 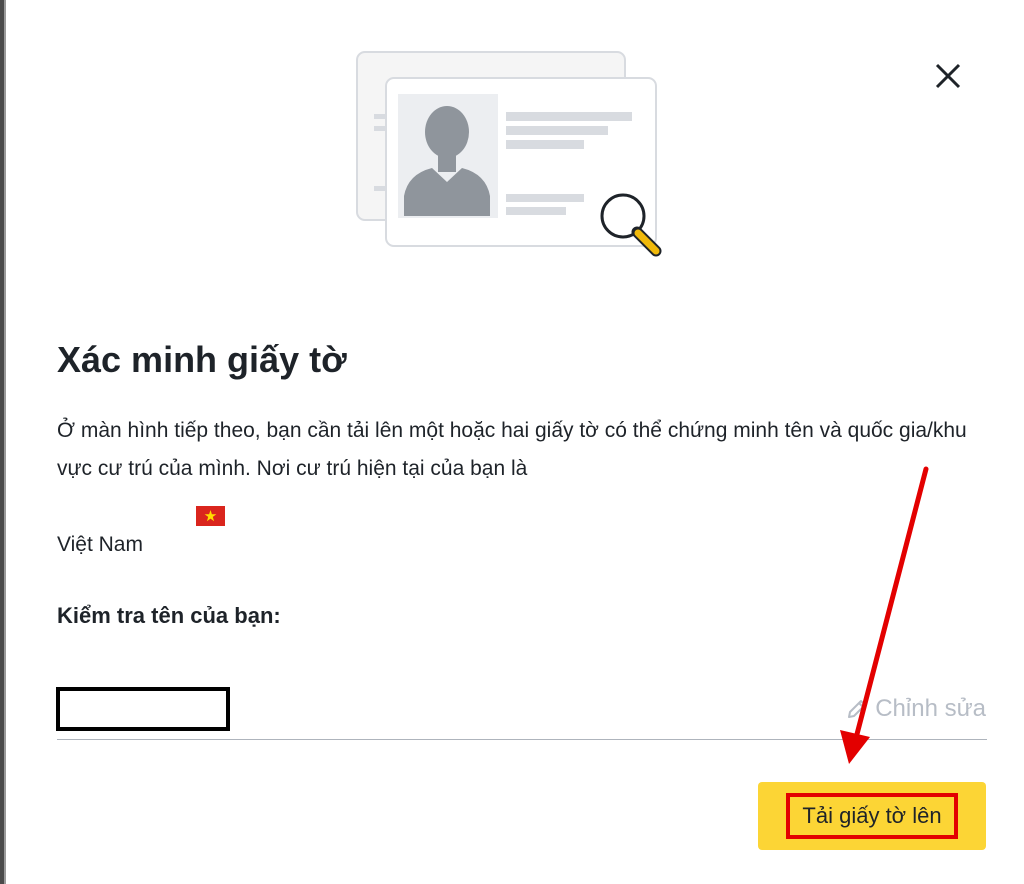 I want to click on close-button, so click(x=948, y=76).